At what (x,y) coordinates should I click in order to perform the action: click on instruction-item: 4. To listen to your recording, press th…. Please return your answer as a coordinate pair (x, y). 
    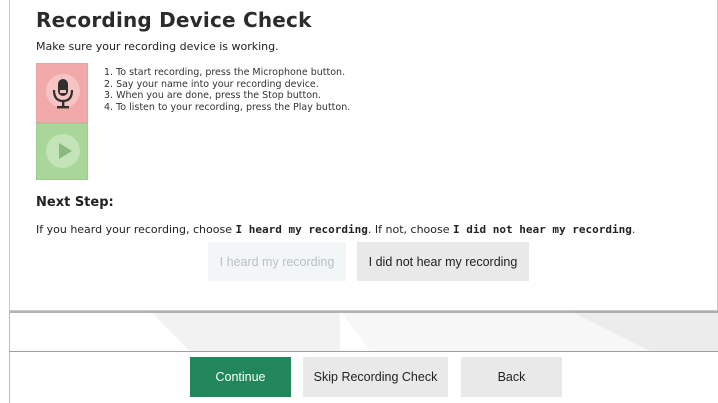
    Looking at the image, I should click on (227, 107).